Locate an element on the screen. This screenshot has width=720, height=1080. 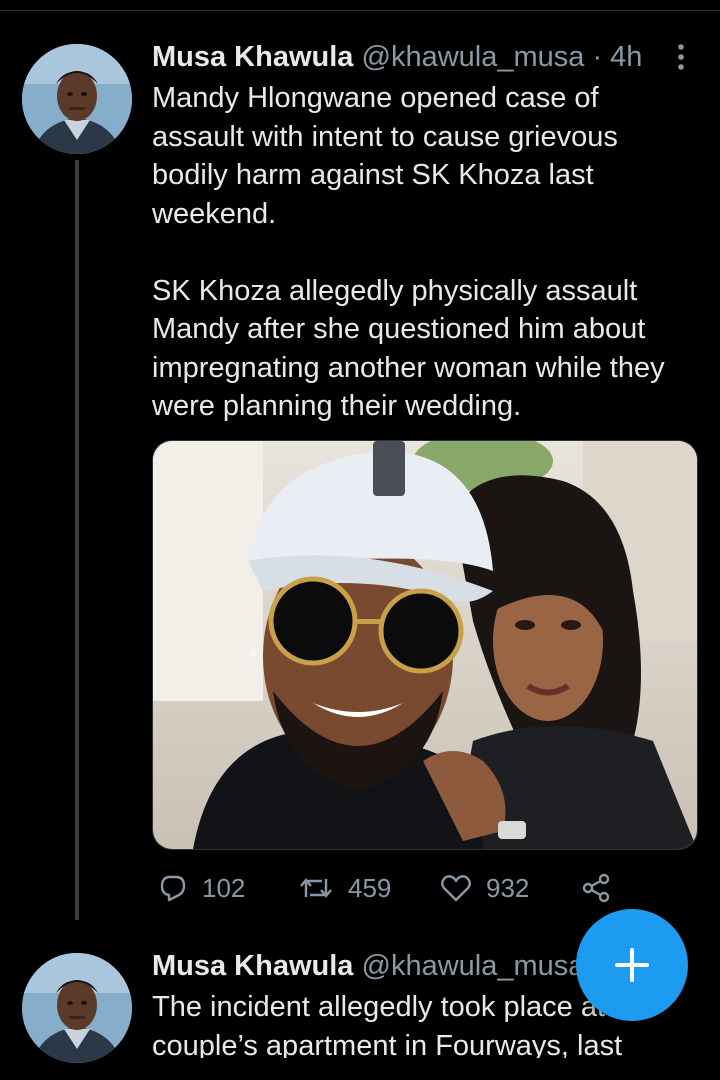
share-icon is located at coordinates (596, 888).